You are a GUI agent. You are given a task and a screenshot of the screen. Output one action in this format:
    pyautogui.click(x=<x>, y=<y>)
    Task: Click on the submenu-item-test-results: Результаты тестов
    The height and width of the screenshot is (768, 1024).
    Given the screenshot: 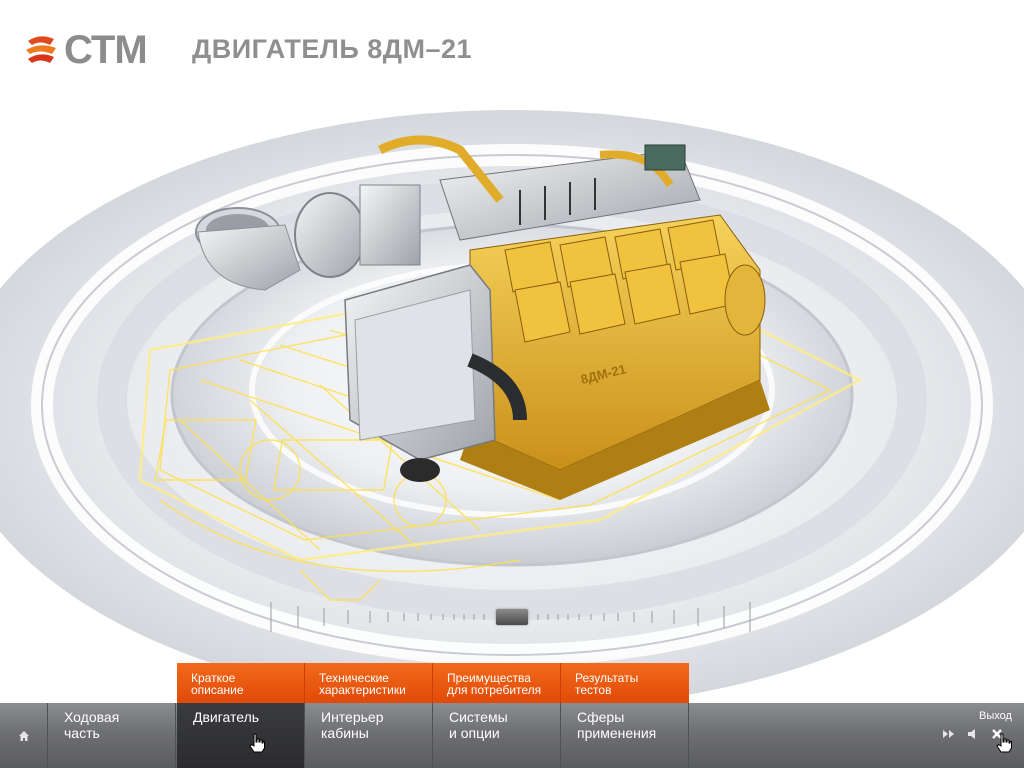 What is the action you would take?
    pyautogui.click(x=625, y=683)
    